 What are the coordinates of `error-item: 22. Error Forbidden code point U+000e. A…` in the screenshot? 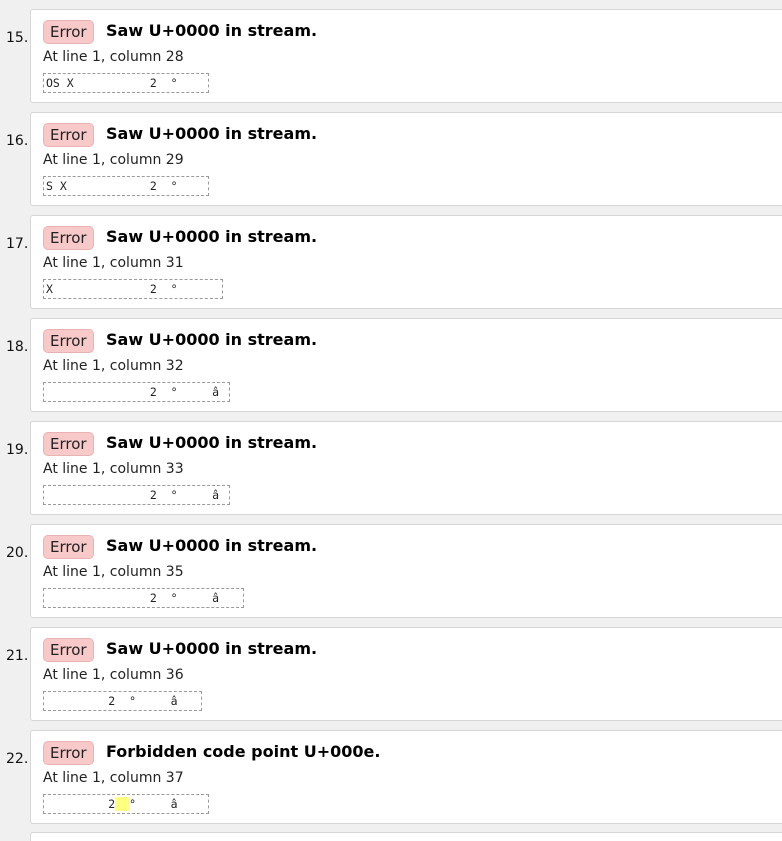 It's located at (391, 779).